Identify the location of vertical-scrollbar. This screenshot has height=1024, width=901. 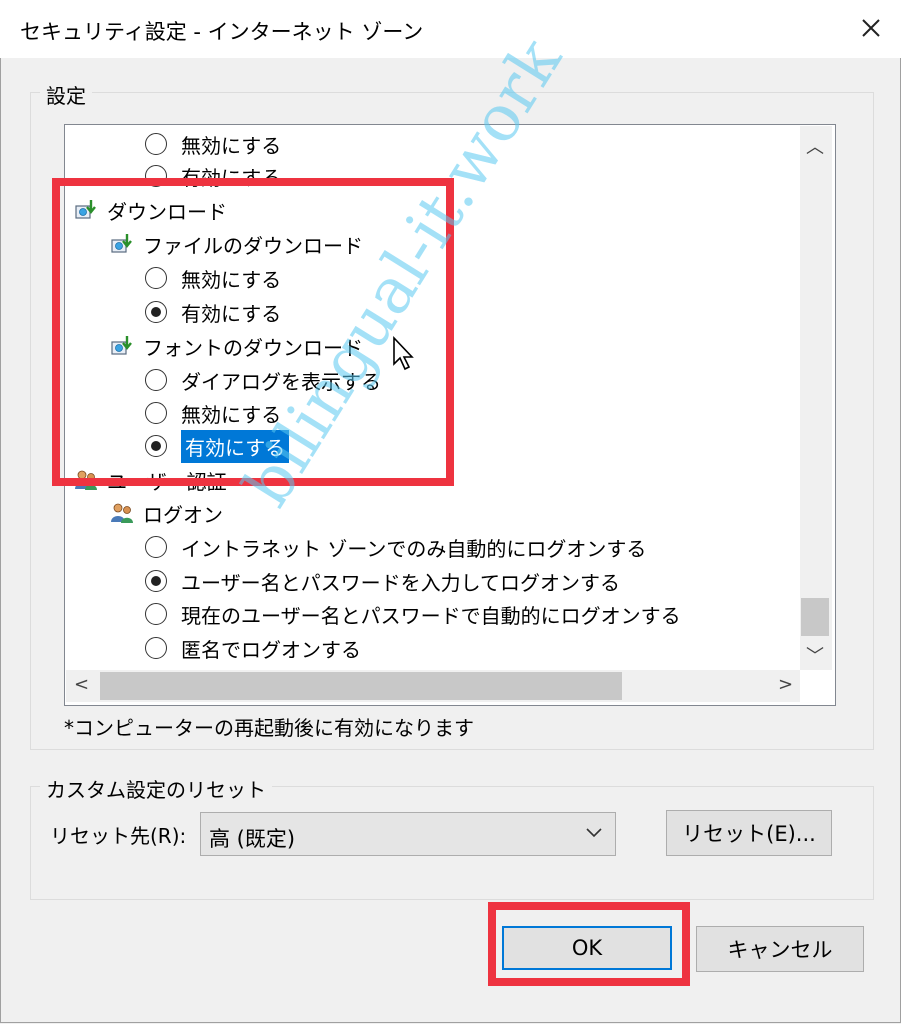
(816, 398).